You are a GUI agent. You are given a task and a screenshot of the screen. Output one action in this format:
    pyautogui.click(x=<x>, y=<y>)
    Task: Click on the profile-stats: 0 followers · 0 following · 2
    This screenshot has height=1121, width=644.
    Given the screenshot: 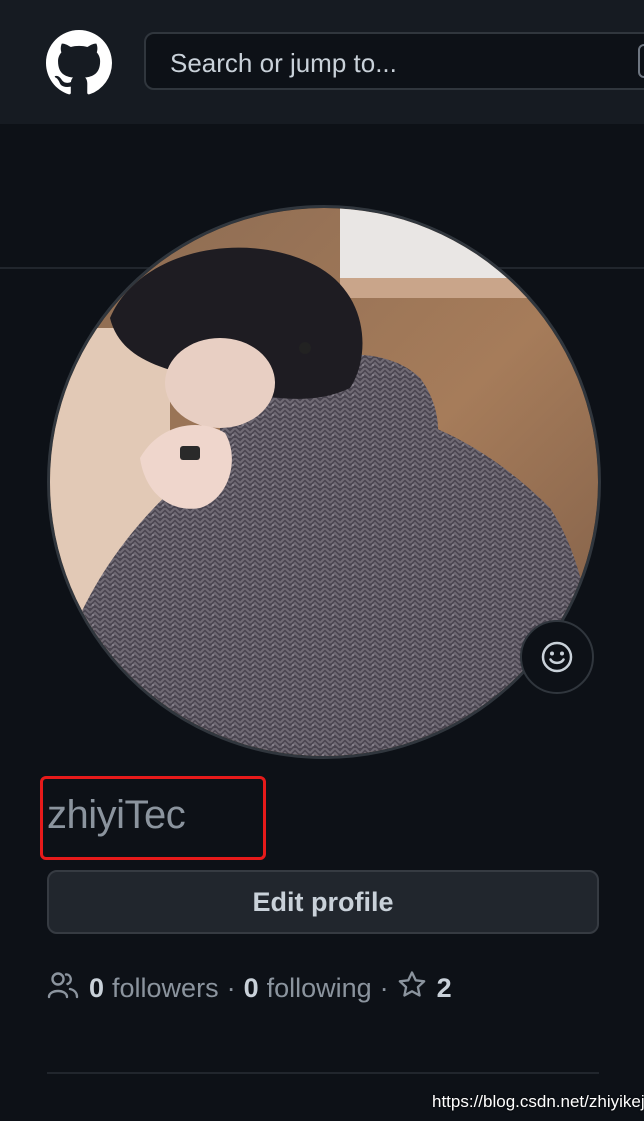 What is the action you would take?
    pyautogui.click(x=253, y=988)
    